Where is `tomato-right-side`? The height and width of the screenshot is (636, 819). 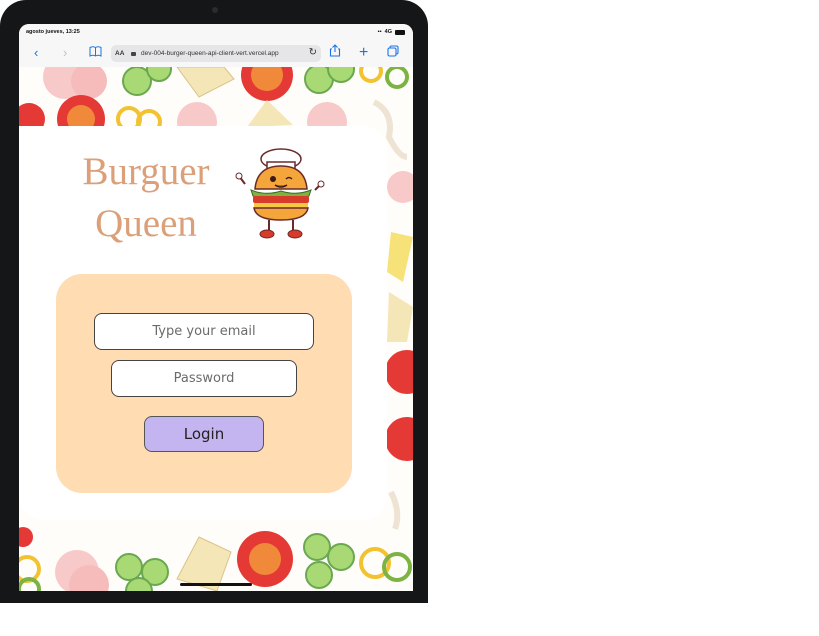
tomato-right-side is located at coordinates (399, 372).